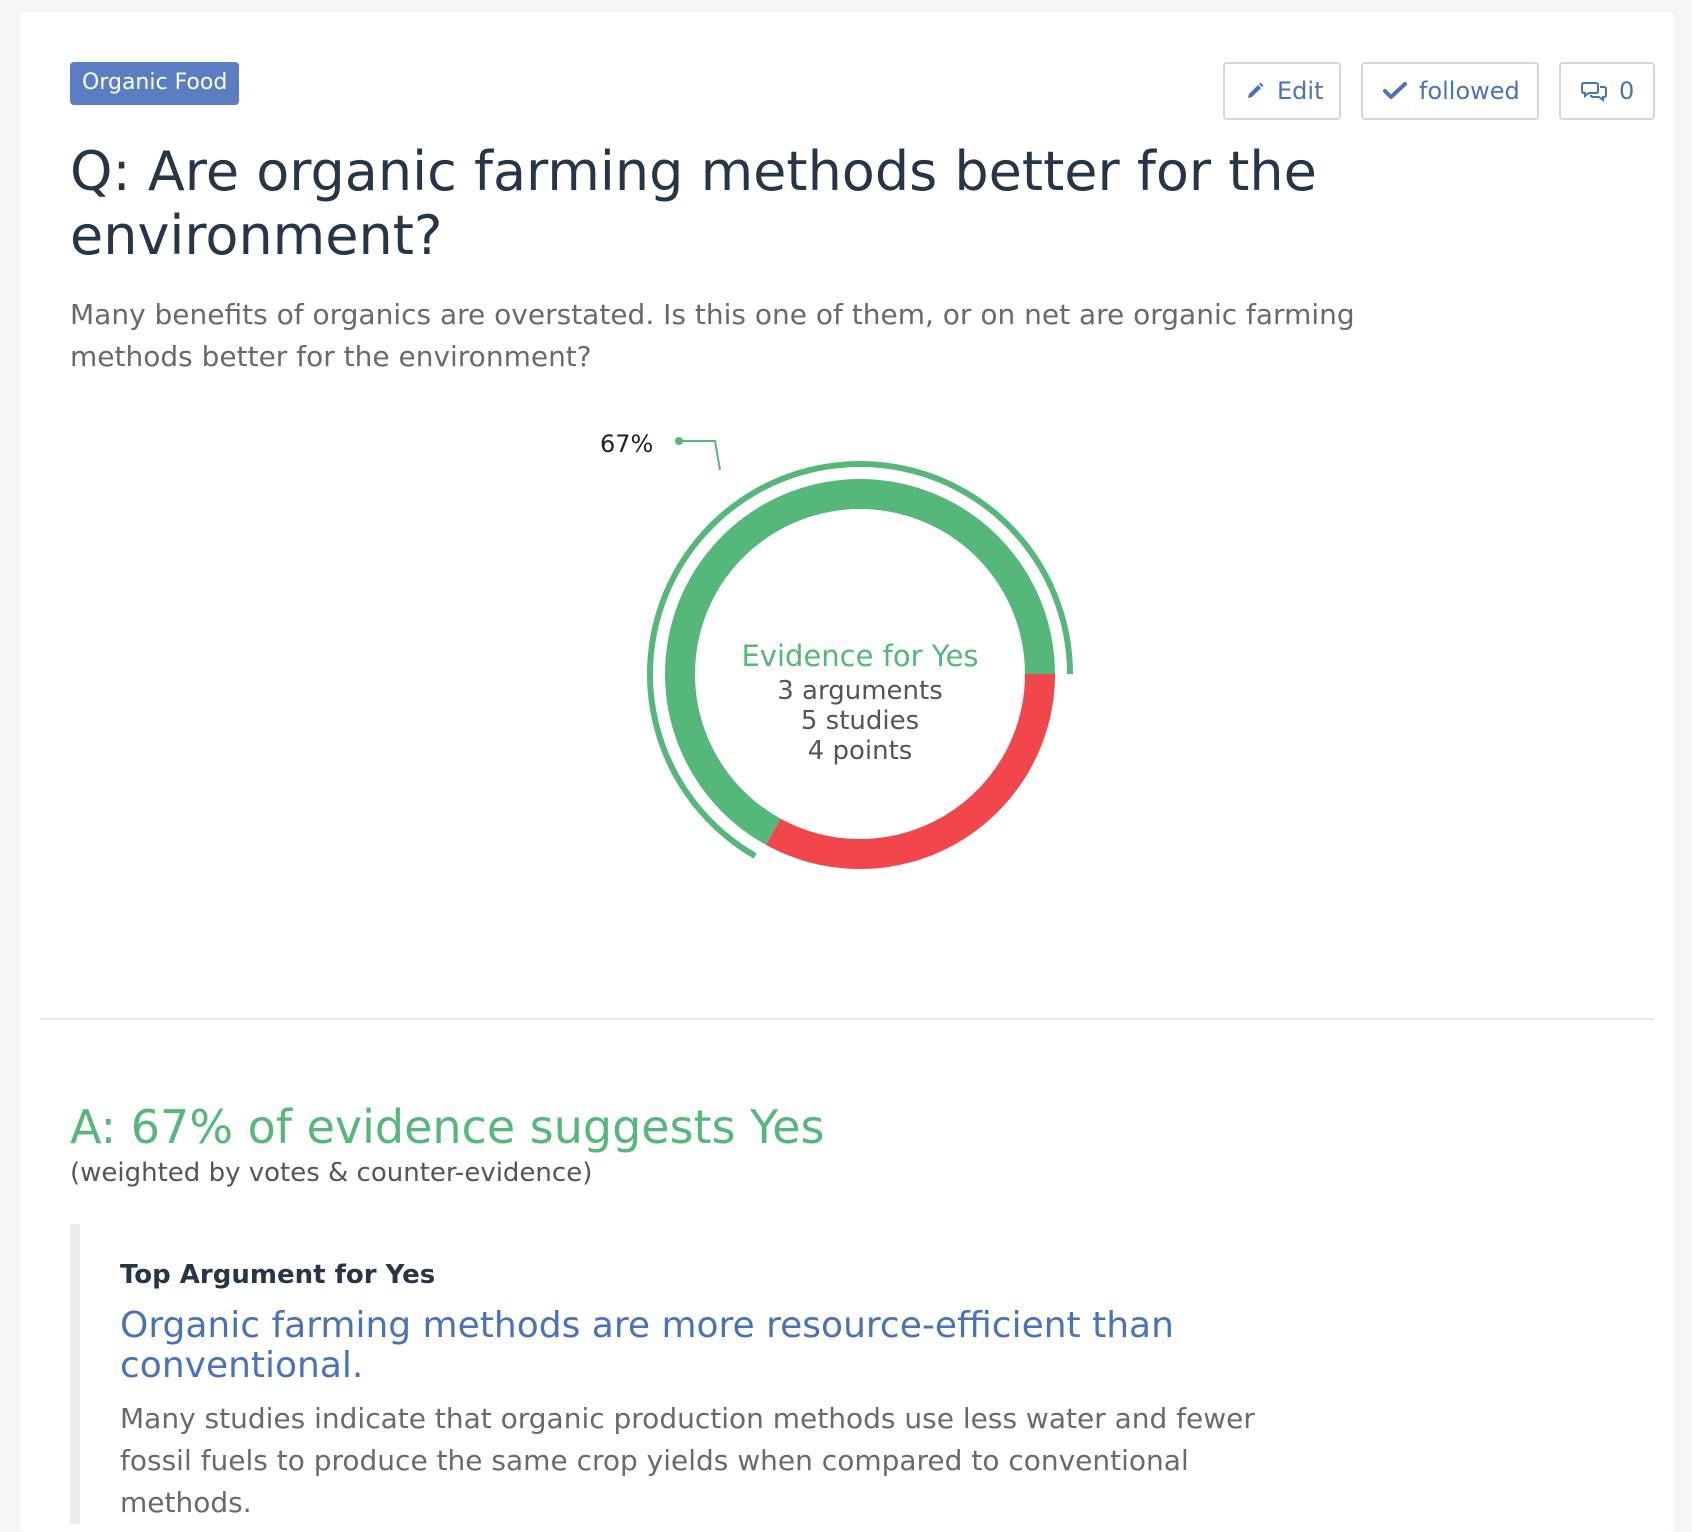  What do you see at coordinates (860, 721) in the screenshot?
I see `donut-line-studies: 5 studies` at bounding box center [860, 721].